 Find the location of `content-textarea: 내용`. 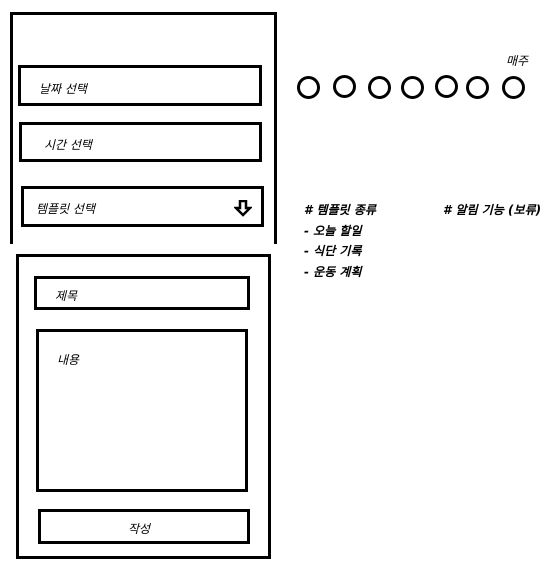

content-textarea: 내용 is located at coordinates (142, 410).